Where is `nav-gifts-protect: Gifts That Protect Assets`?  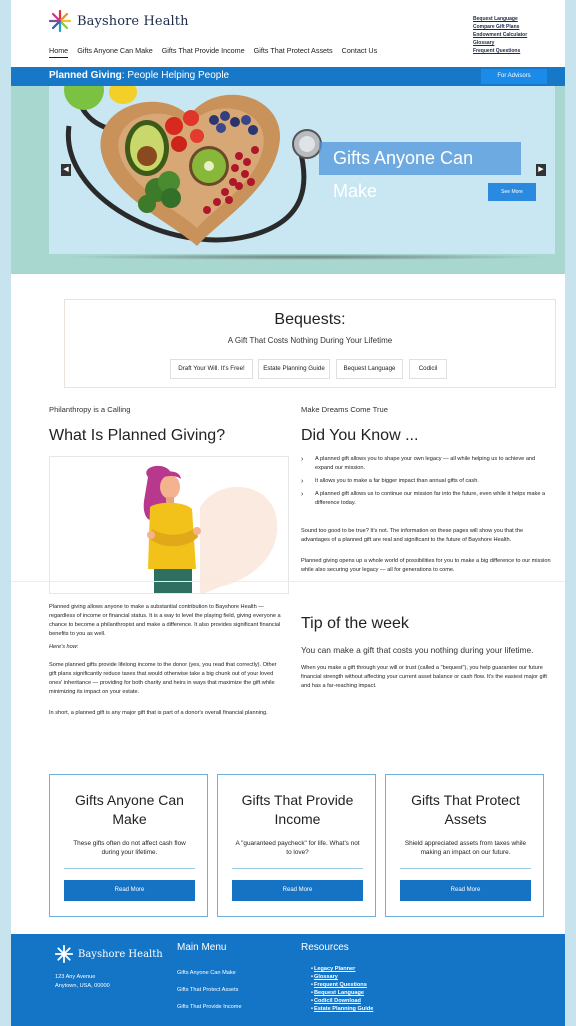
nav-gifts-protect: Gifts That Protect Assets is located at coordinates (293, 52).